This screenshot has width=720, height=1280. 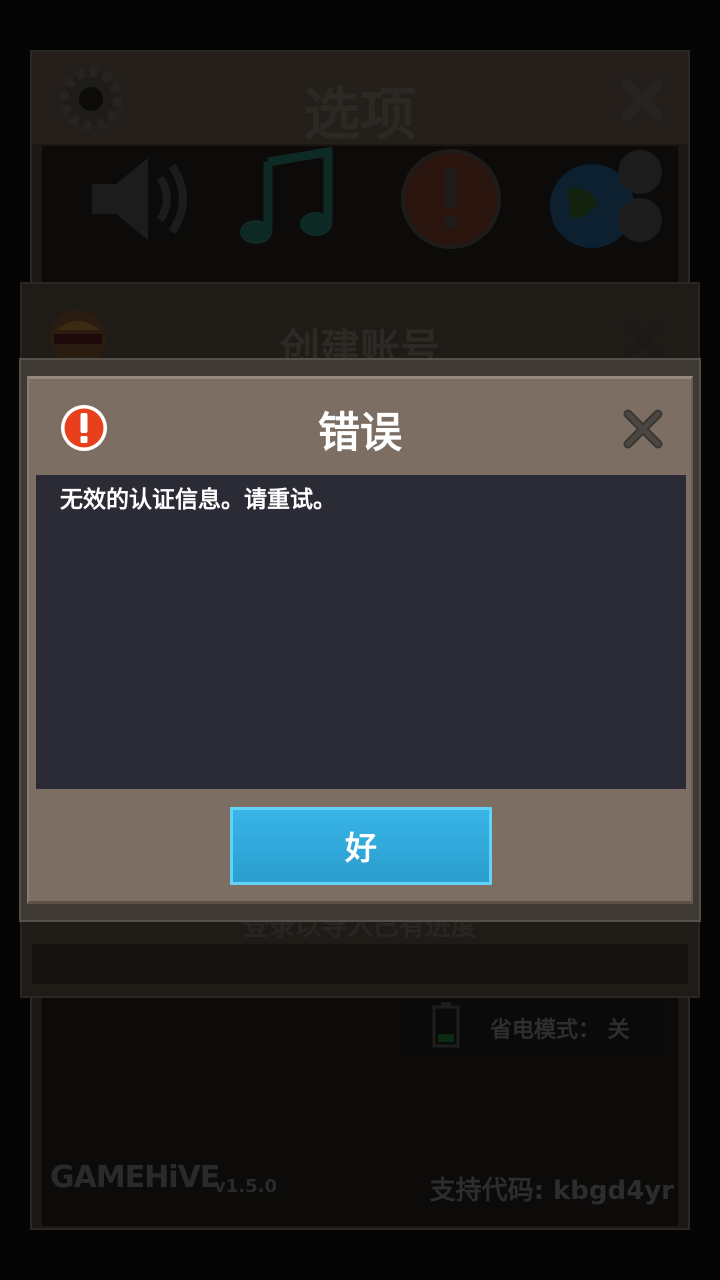 What do you see at coordinates (139, 199) in the screenshot?
I see `speaker-icon` at bounding box center [139, 199].